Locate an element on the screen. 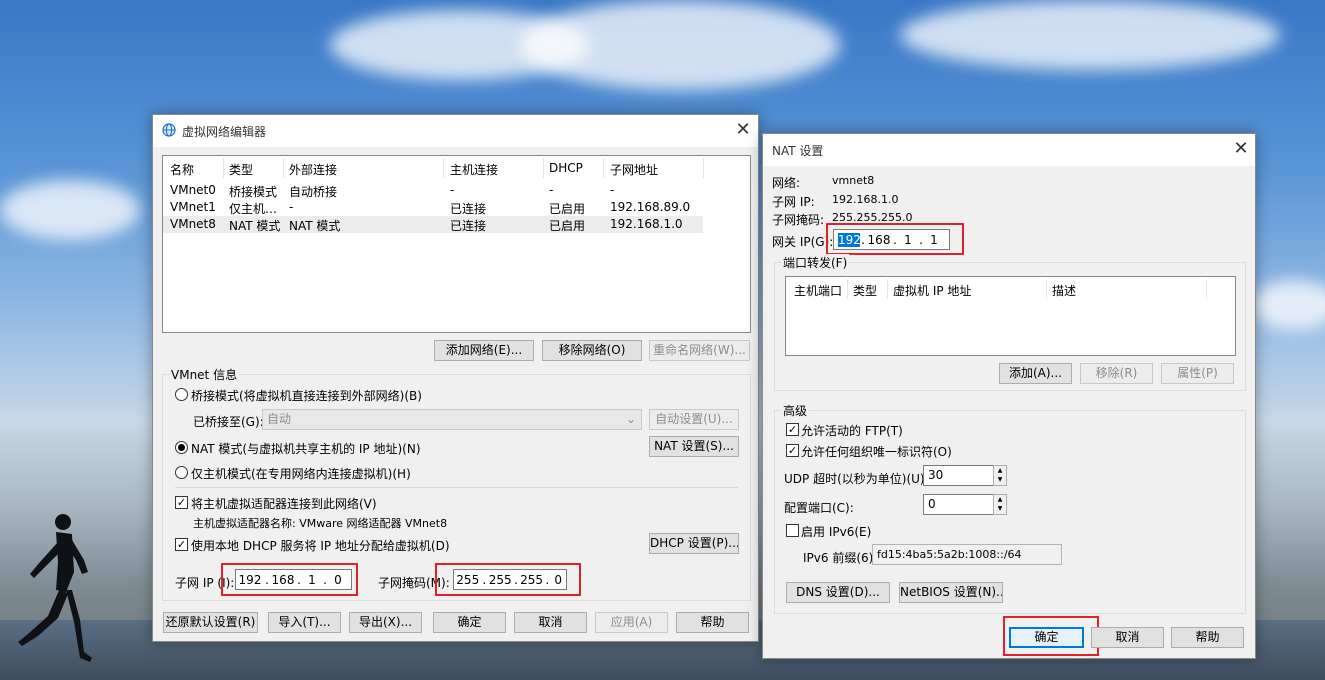  host-only-radio is located at coordinates (181, 472).